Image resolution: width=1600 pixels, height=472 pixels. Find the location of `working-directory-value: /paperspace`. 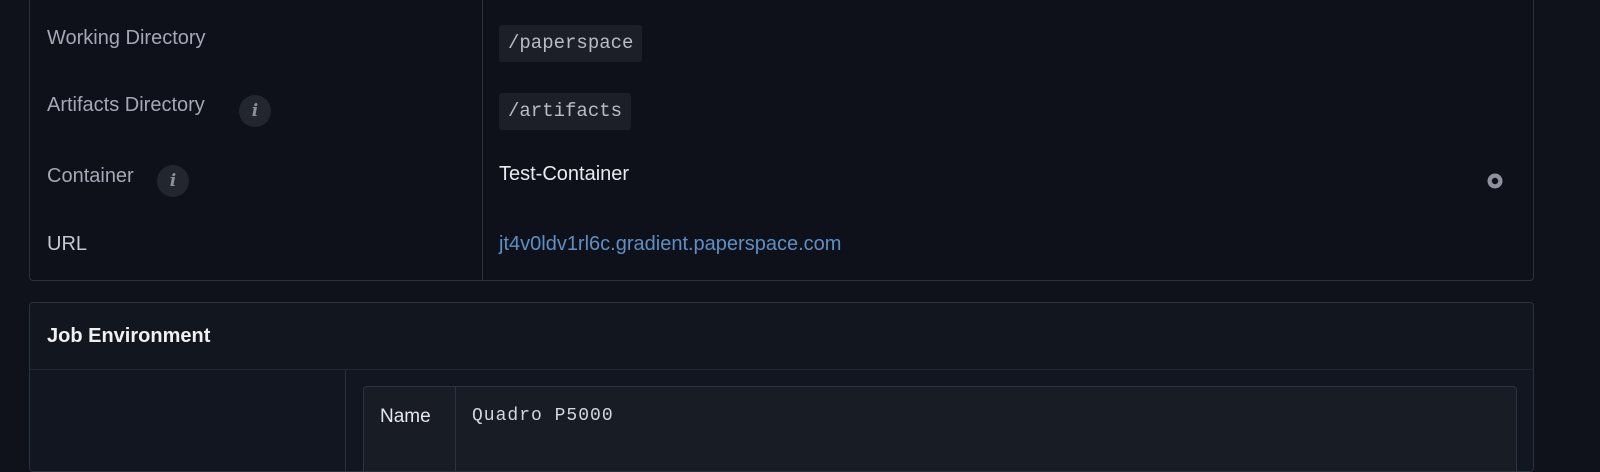

working-directory-value: /paperspace is located at coordinates (571, 43).